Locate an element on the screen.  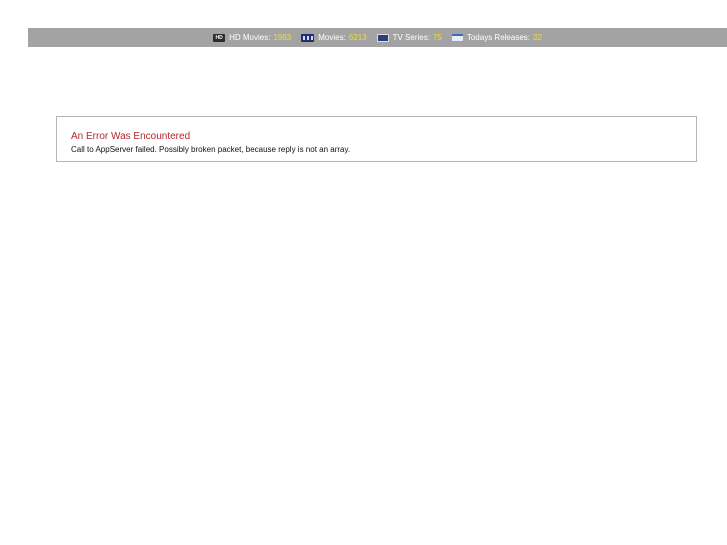
stat-tv-series: TV Series: 75 is located at coordinates (409, 37).